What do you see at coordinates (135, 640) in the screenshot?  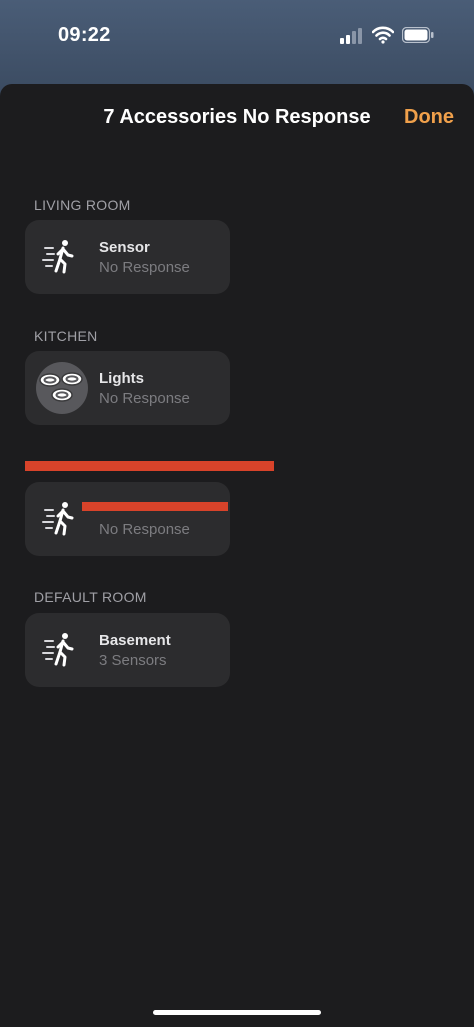 I see `tile-name: Basement` at bounding box center [135, 640].